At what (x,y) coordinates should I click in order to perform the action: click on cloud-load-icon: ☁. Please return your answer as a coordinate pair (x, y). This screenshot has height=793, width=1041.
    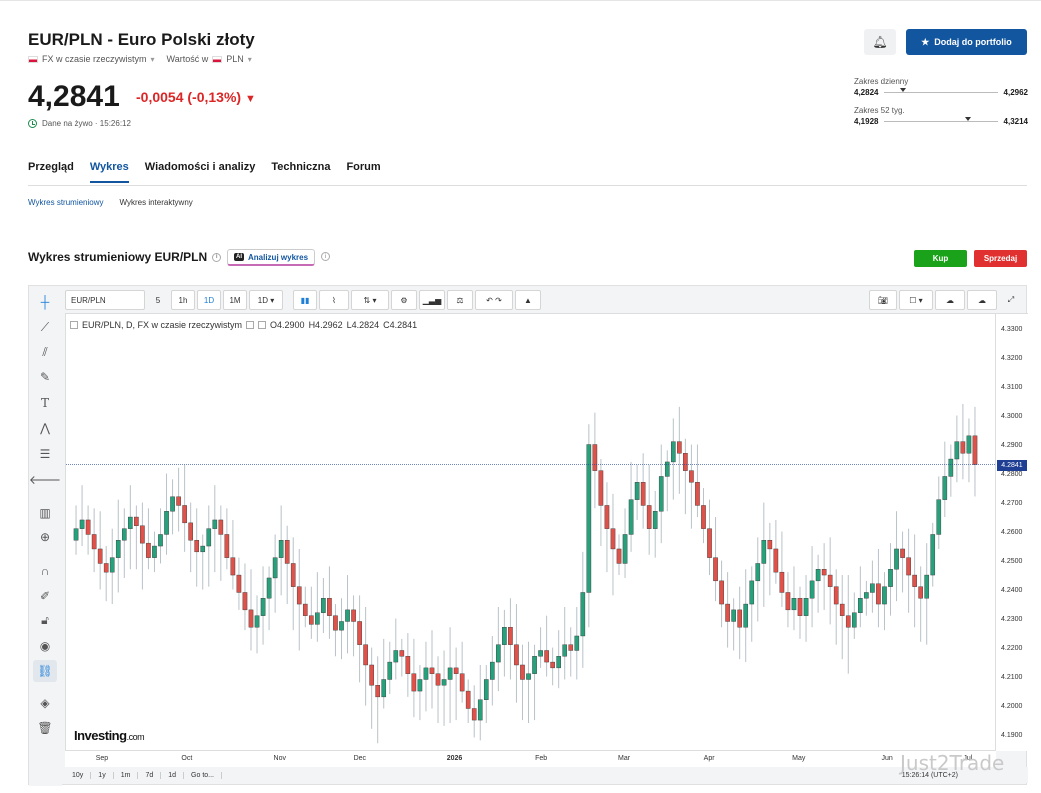
    Looking at the image, I should click on (950, 300).